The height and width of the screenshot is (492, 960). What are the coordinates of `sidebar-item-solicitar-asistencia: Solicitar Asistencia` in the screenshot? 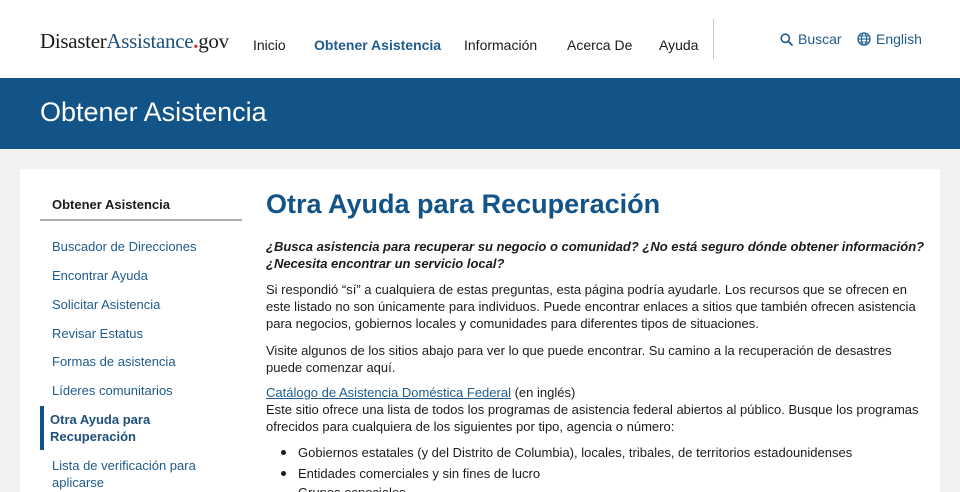 It's located at (106, 304).